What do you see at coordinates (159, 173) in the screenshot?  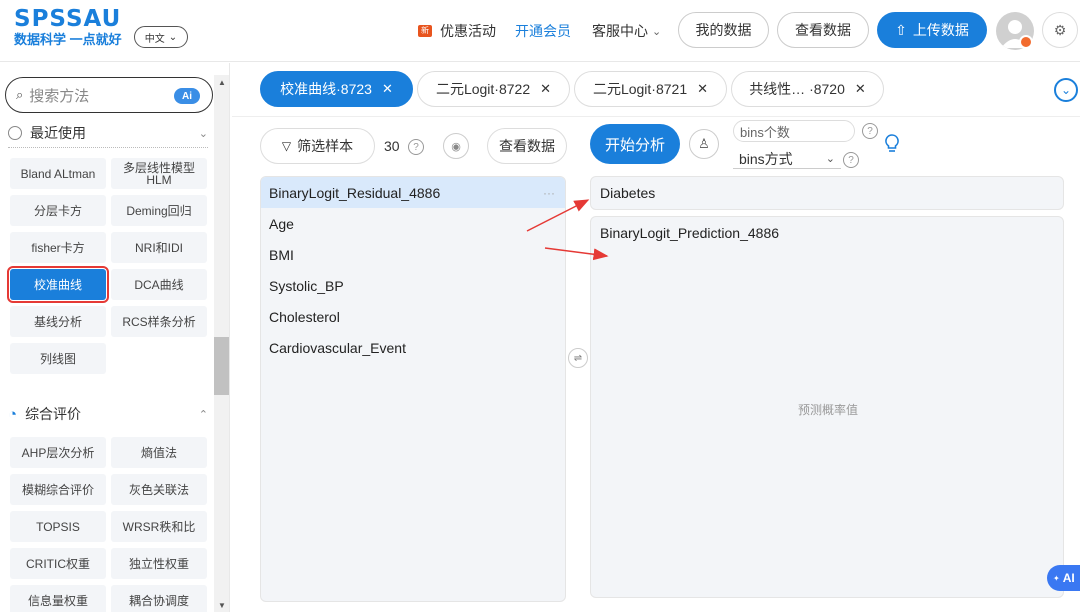 I see `method-item: 多层线性模型HLM` at bounding box center [159, 173].